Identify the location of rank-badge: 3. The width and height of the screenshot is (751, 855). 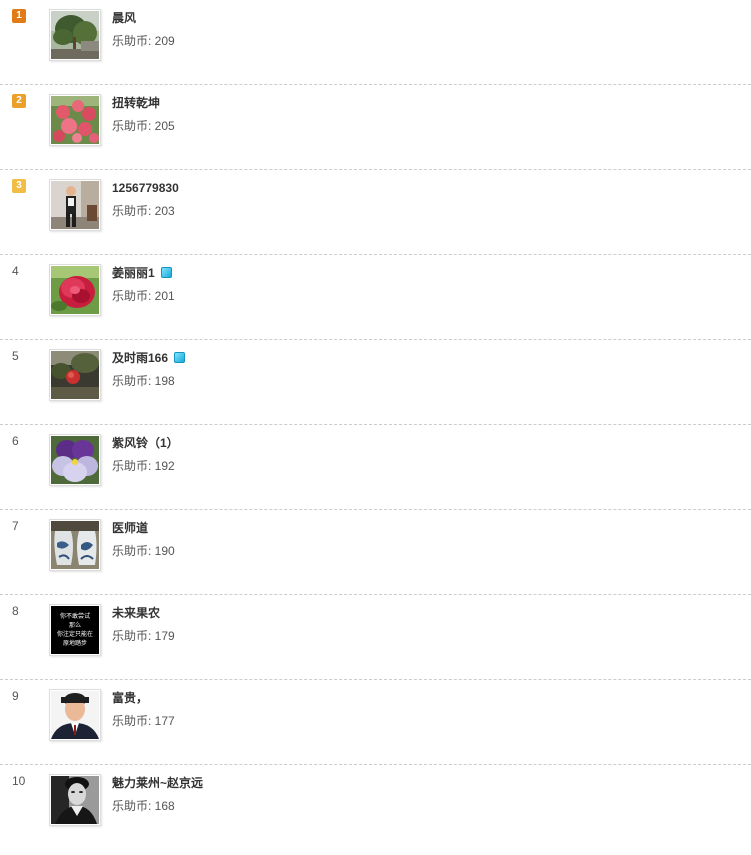
(19, 186).